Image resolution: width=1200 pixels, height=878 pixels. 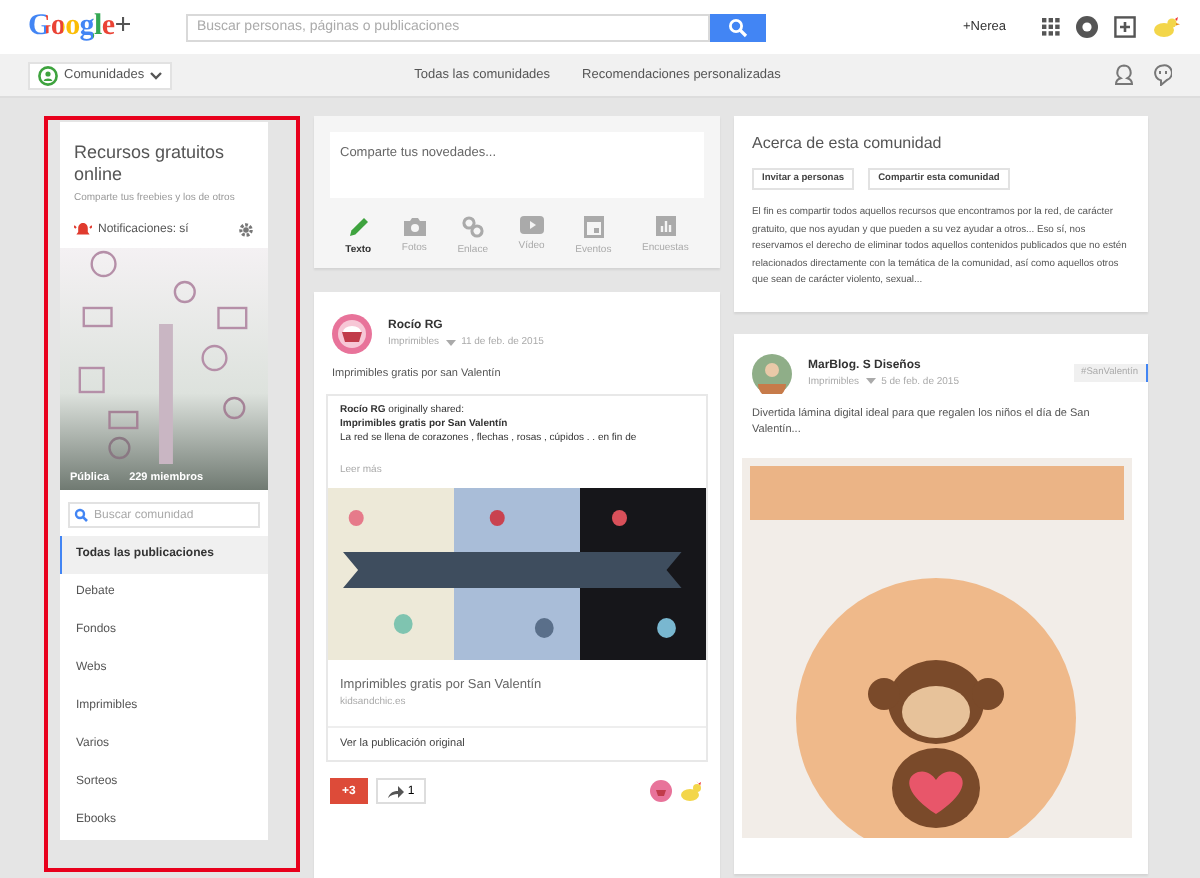 What do you see at coordinates (246, 230) in the screenshot?
I see `settings-icon` at bounding box center [246, 230].